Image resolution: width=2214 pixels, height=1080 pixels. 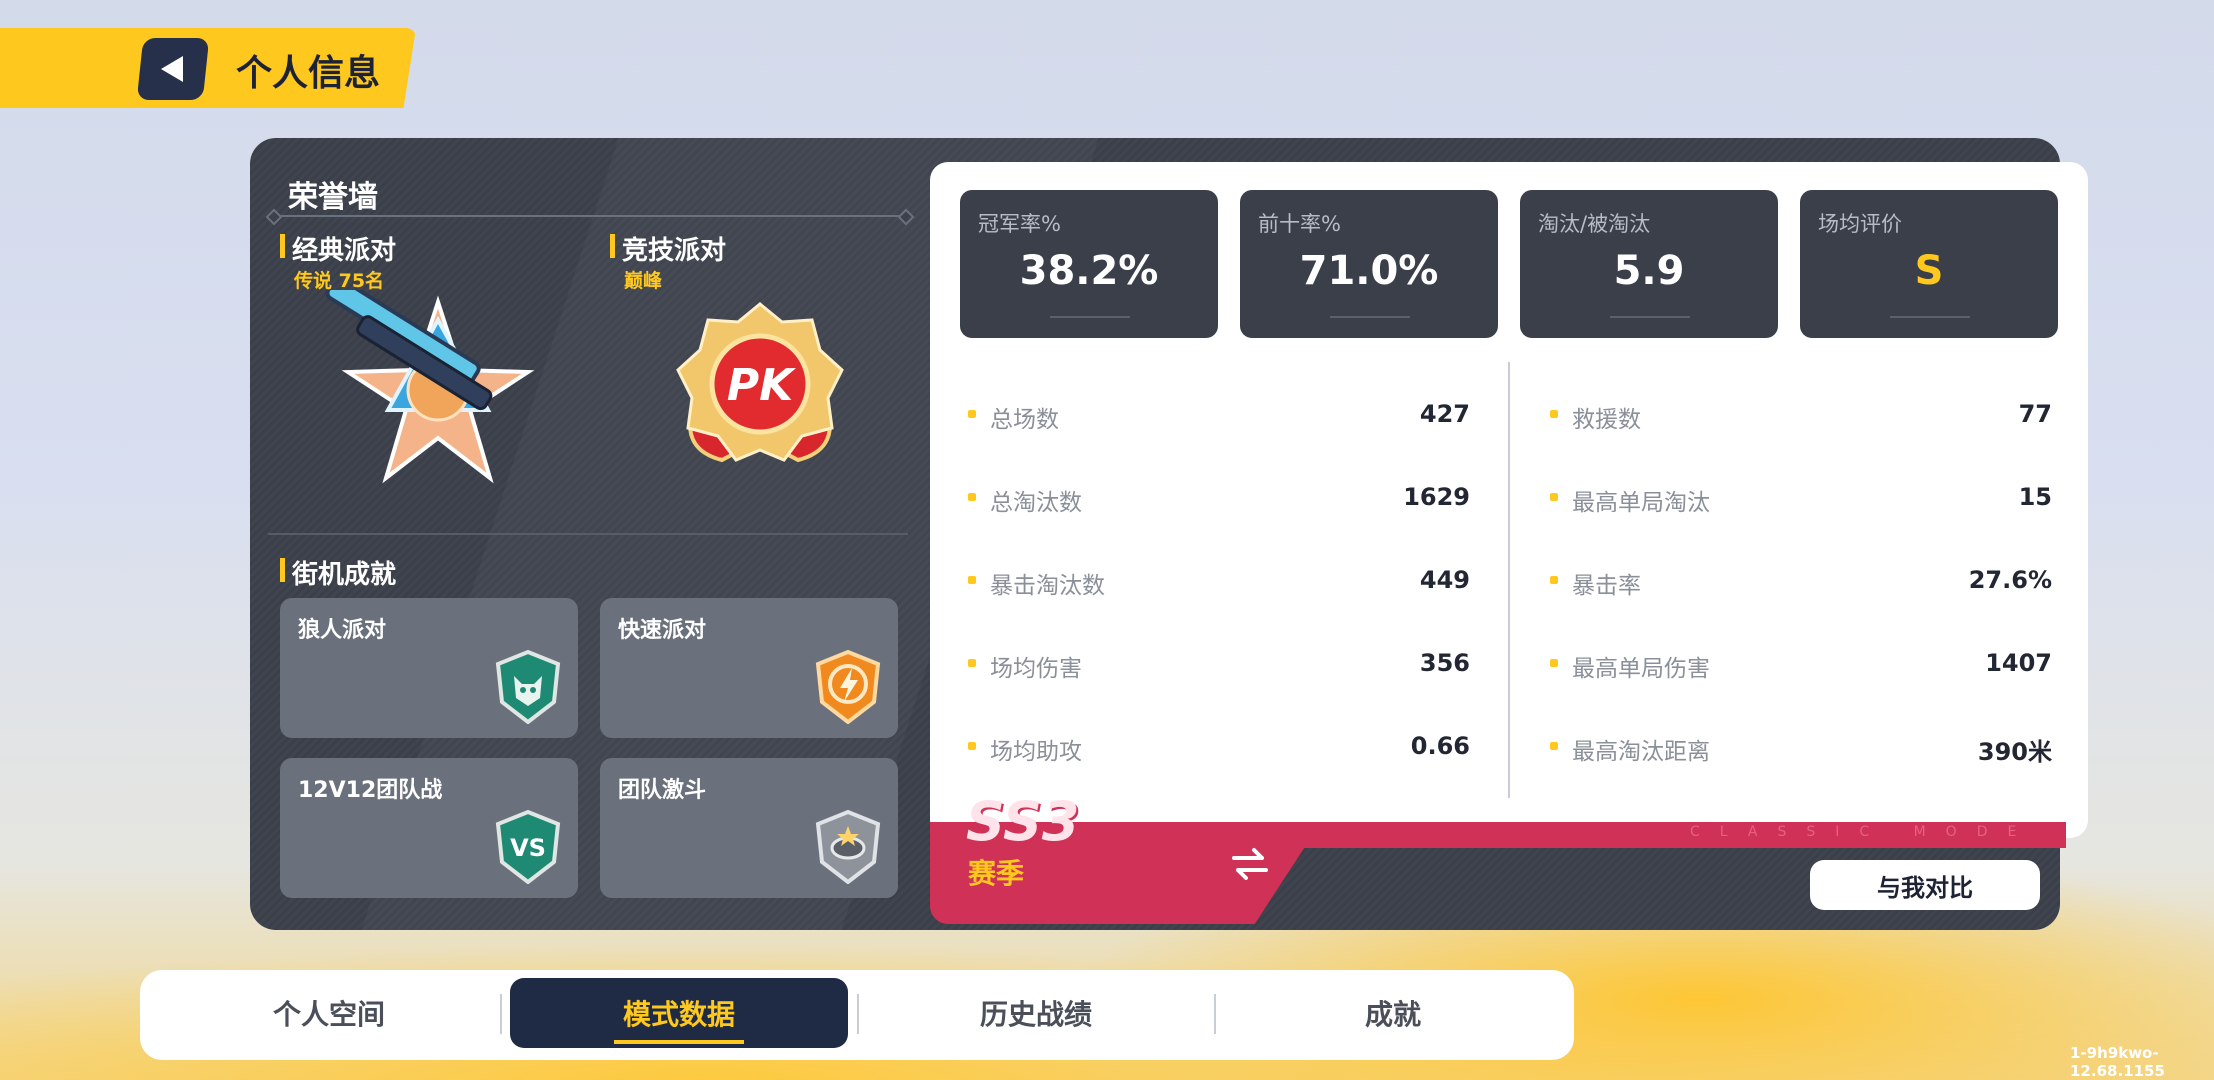 What do you see at coordinates (1863, 832) in the screenshot?
I see `season-watermark: CLASSIC MODE` at bounding box center [1863, 832].